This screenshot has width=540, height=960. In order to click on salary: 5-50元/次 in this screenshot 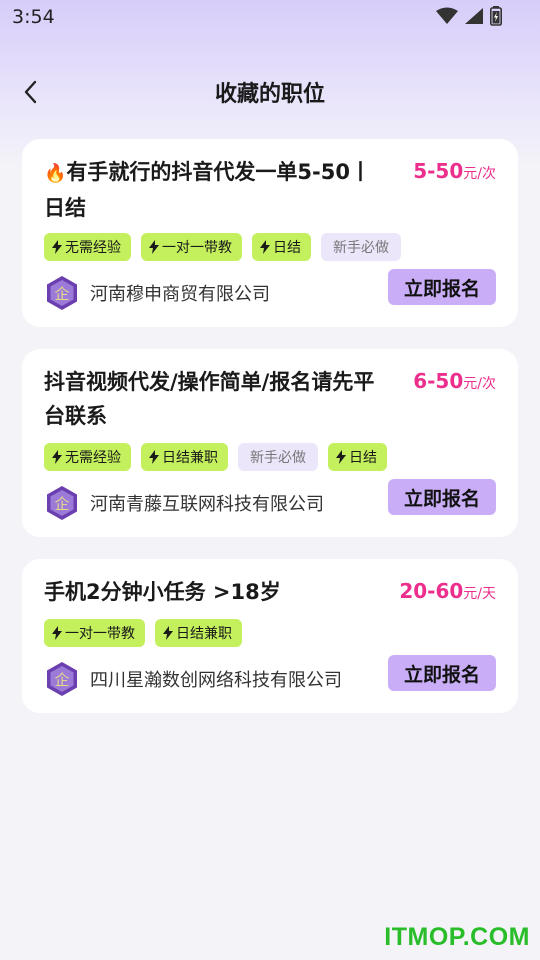, I will do `click(454, 171)`.